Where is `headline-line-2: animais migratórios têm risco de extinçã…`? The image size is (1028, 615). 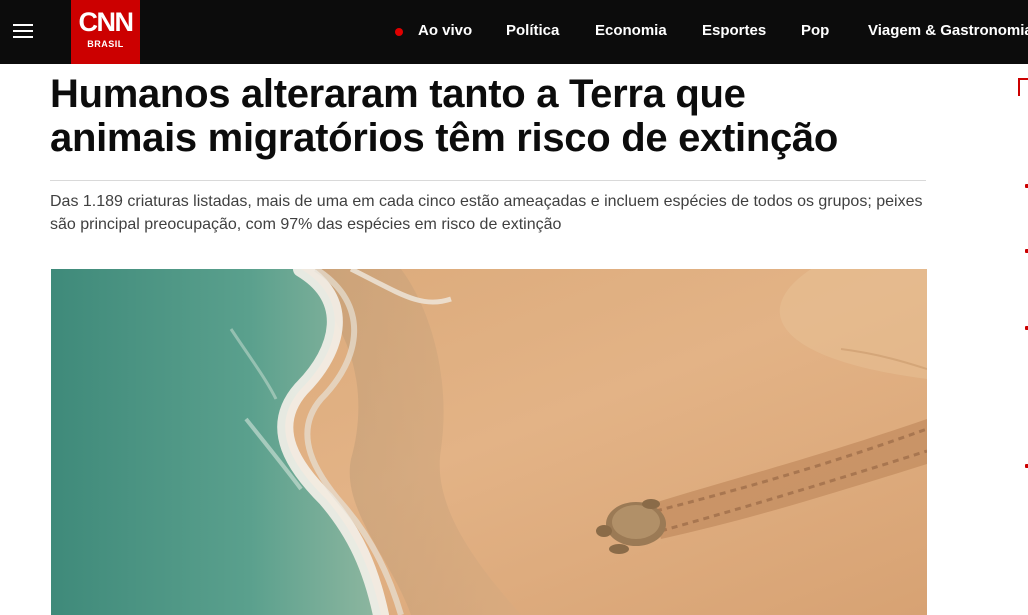 headline-line-2: animais migratórios têm risco de extinçã… is located at coordinates (444, 138).